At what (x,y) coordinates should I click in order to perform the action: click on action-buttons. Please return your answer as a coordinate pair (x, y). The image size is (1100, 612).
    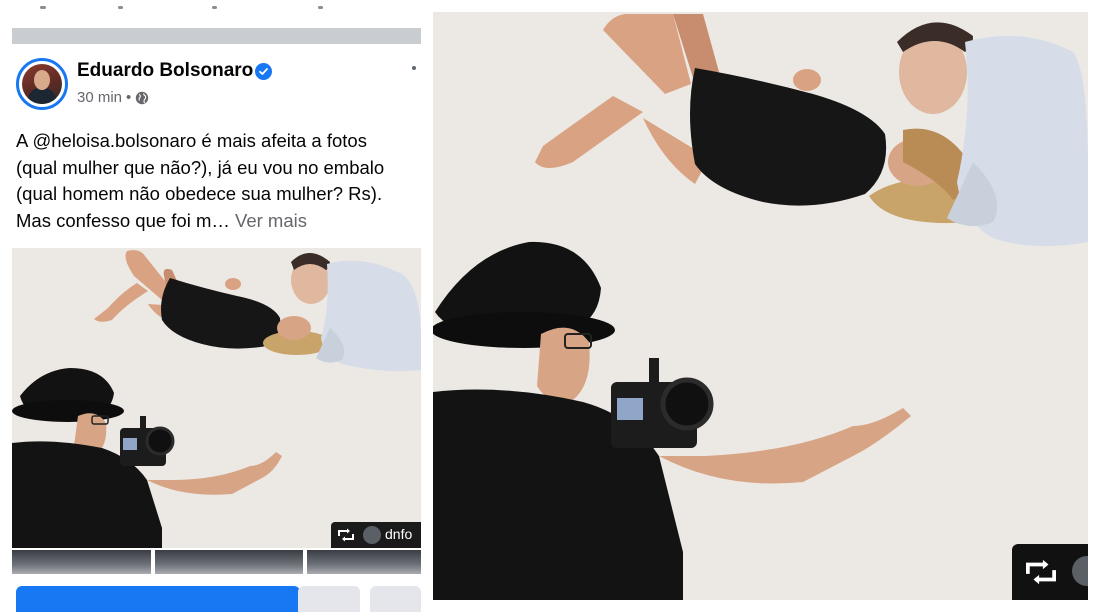
    Looking at the image, I should click on (216, 599).